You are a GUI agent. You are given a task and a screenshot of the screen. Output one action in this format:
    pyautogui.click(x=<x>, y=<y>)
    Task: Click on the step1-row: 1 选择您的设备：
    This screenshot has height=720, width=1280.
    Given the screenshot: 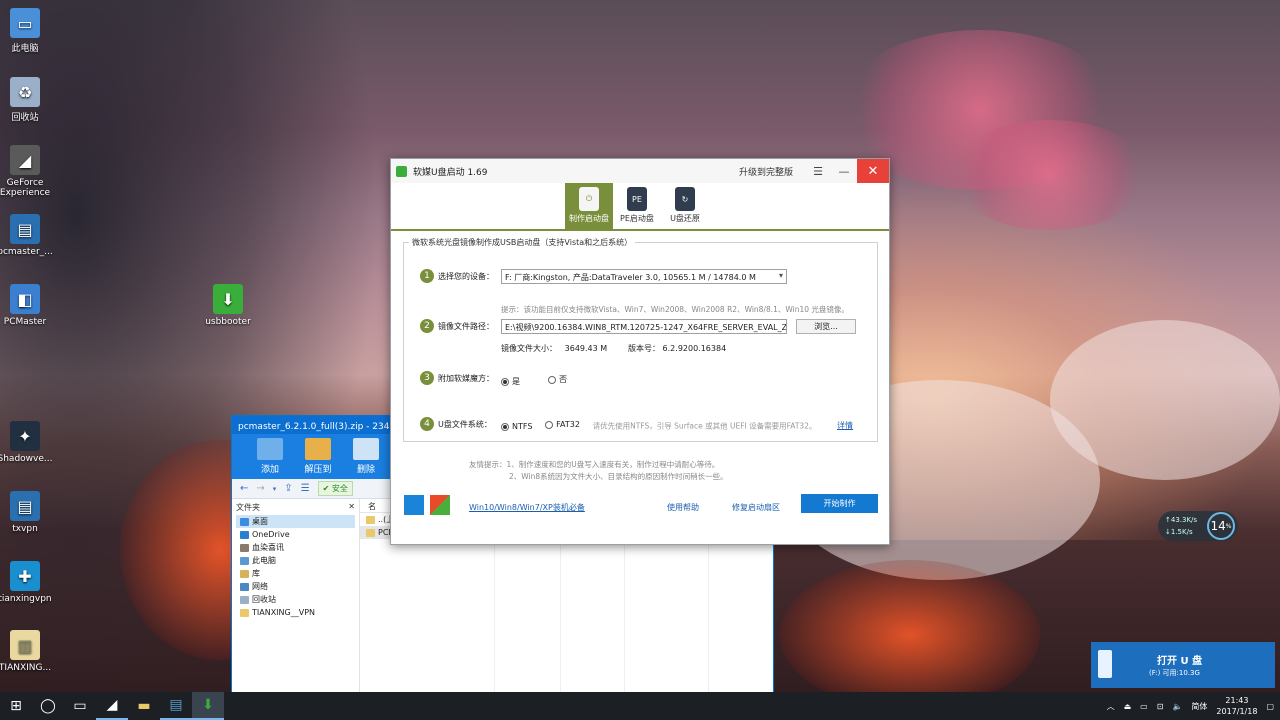 What is the action you would take?
    pyautogui.click(x=457, y=276)
    